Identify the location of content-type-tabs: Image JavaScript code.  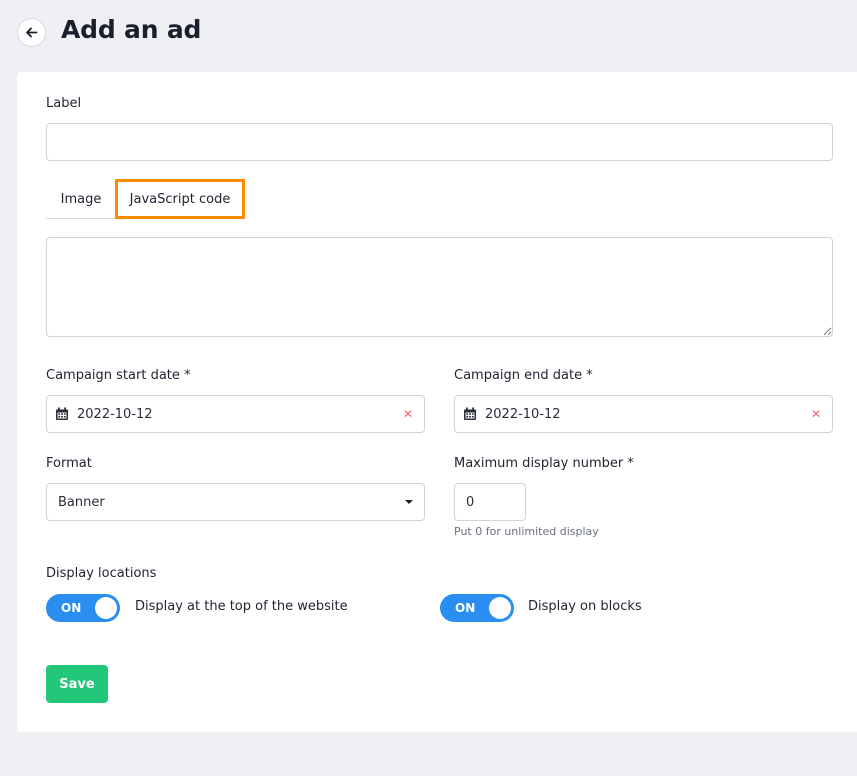
(439, 199).